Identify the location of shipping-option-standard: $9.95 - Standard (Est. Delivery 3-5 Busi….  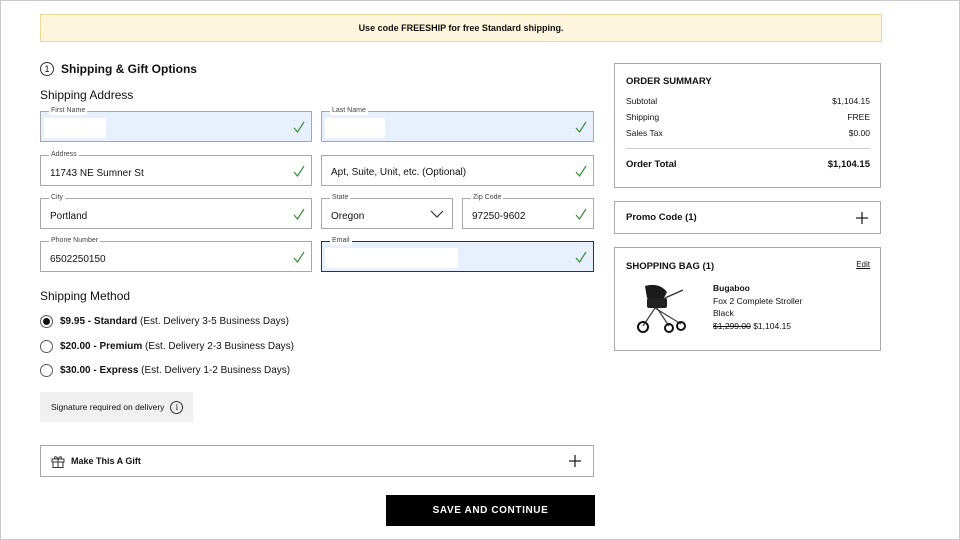
(164, 321).